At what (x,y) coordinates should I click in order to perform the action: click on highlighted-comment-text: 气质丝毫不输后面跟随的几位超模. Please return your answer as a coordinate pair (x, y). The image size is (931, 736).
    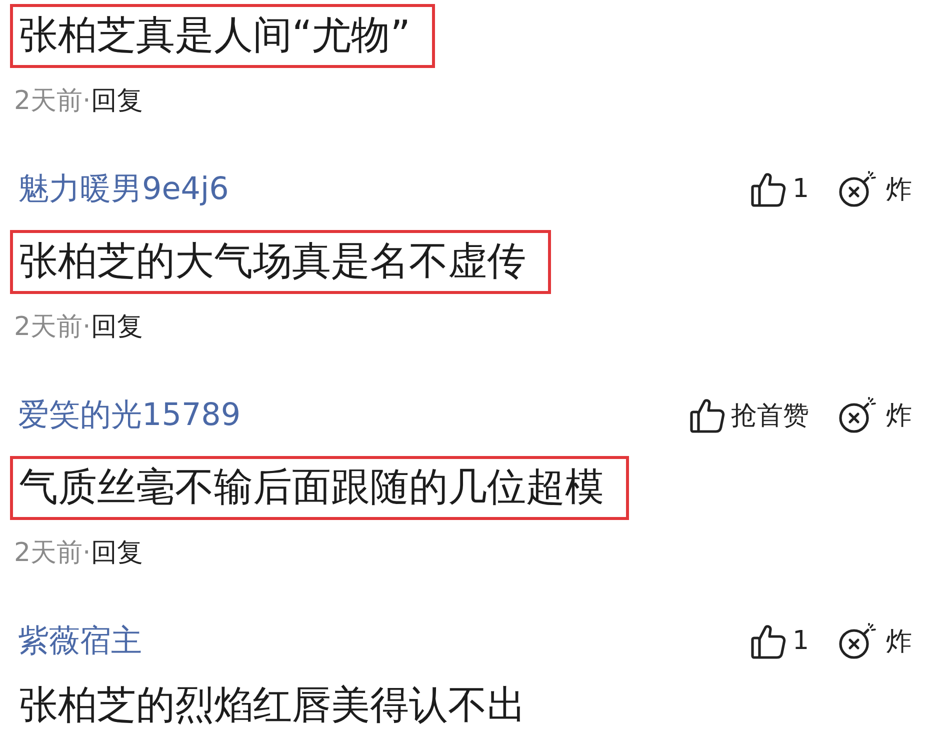
    Looking at the image, I should click on (319, 488).